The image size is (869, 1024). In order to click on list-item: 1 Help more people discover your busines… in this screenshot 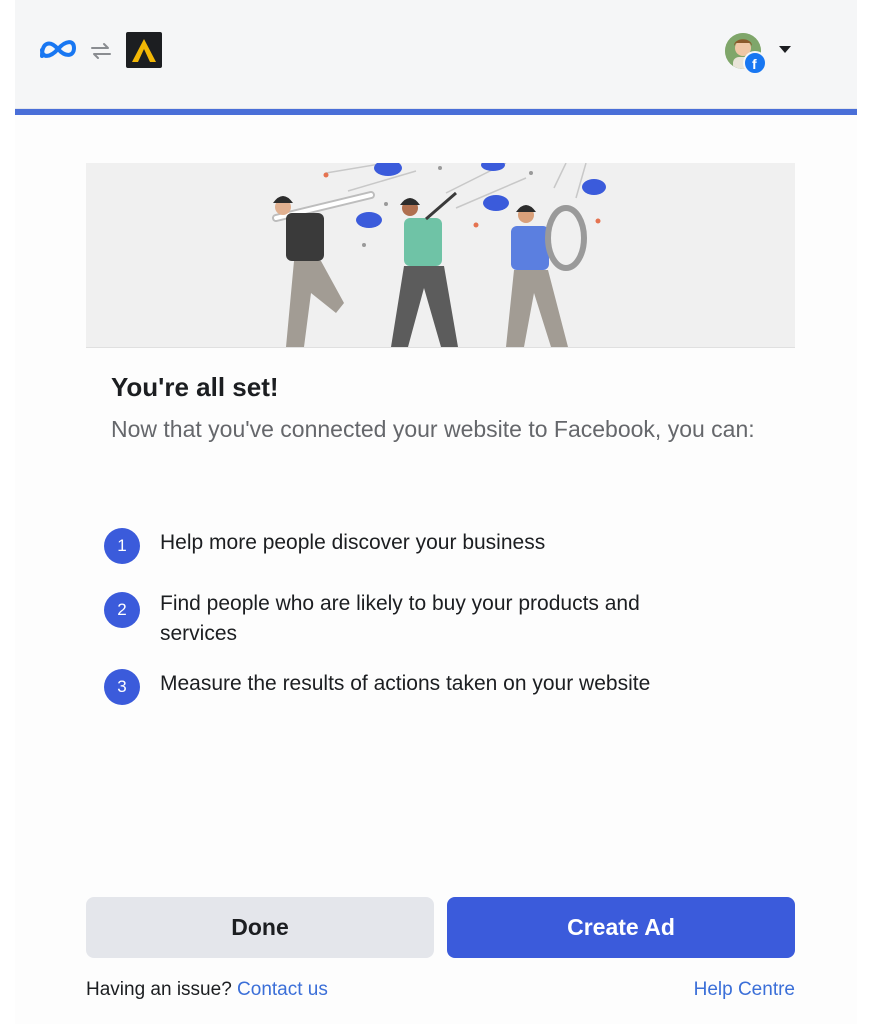, I will do `click(432, 546)`.